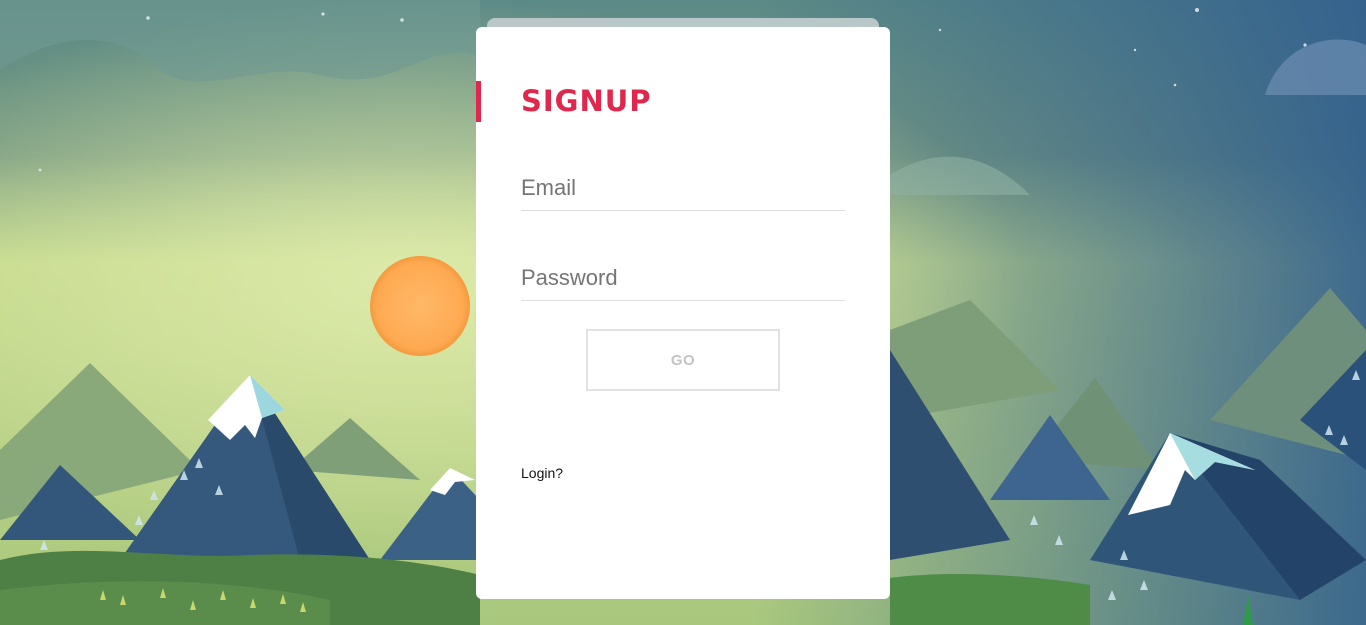  Describe the element at coordinates (683, 360) in the screenshot. I see `go-button: GO` at that location.